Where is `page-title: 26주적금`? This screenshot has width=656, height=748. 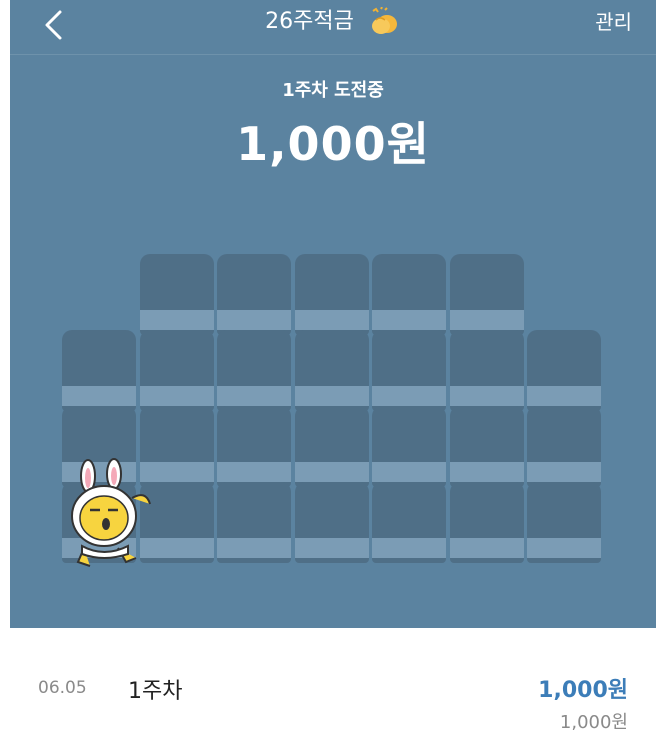 page-title: 26주적금 is located at coordinates (333, 22).